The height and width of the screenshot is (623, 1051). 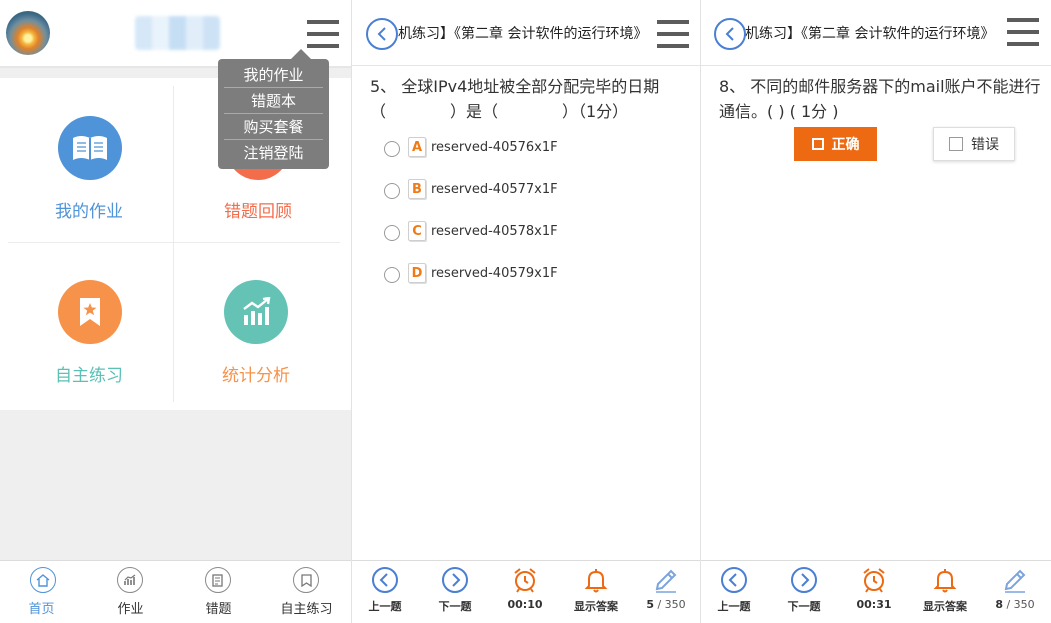 I want to click on menu-item-logout: 注销登陆, so click(x=273, y=153).